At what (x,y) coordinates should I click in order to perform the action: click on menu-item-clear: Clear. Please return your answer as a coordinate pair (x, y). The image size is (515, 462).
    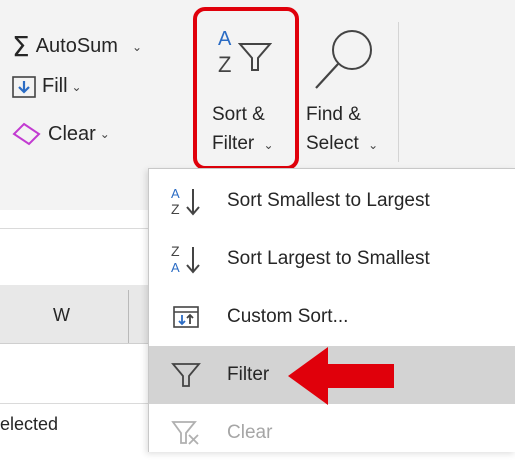
    Looking at the image, I should click on (332, 433).